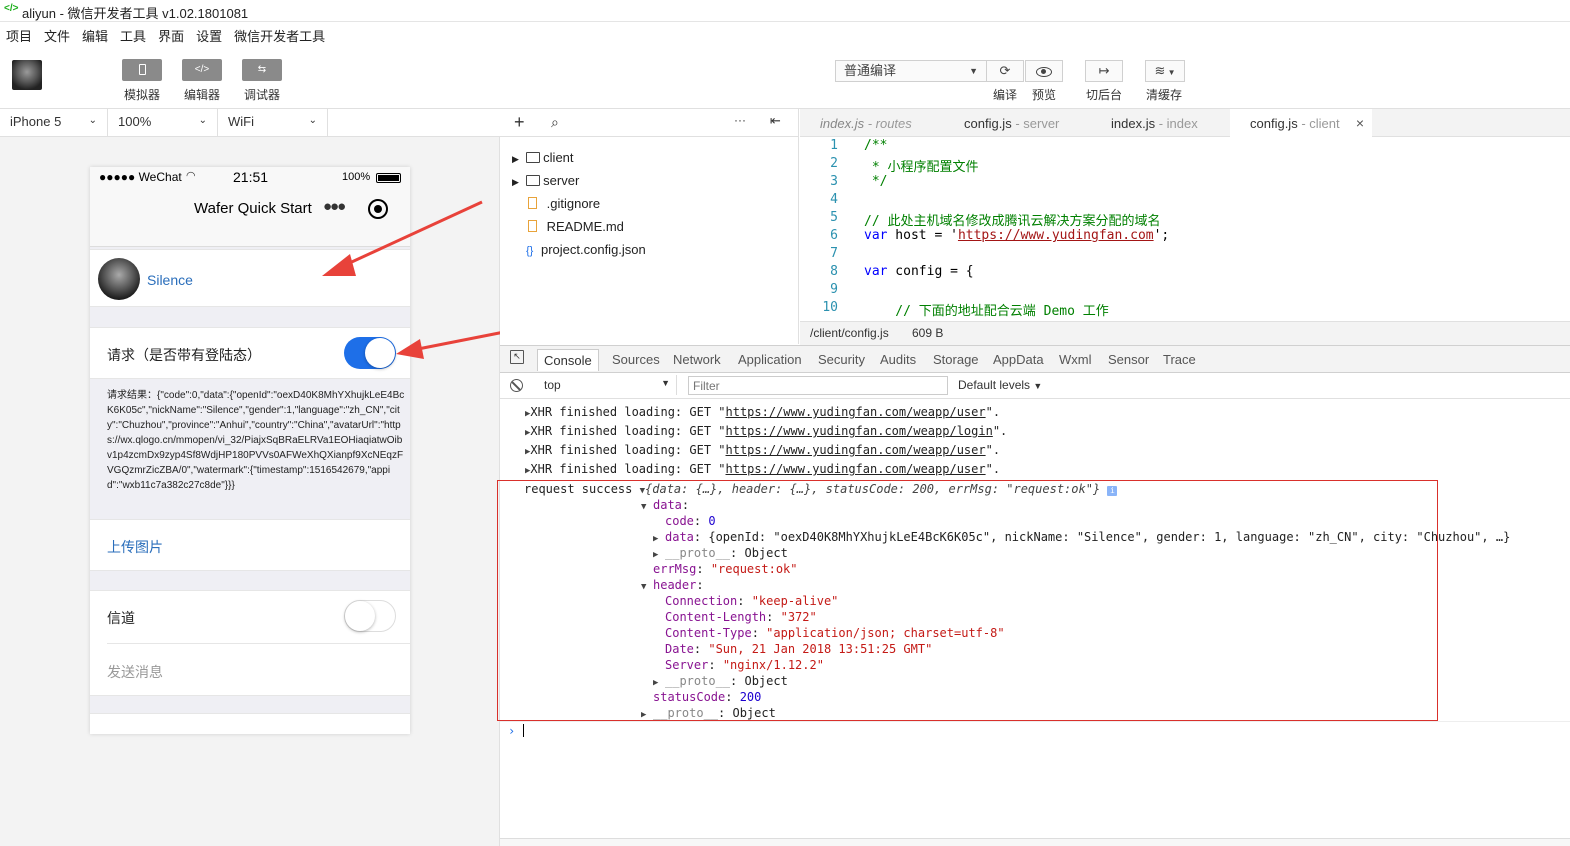 This screenshot has width=1570, height=846. I want to click on code-text: * 小程序配置文件, so click(921, 167).